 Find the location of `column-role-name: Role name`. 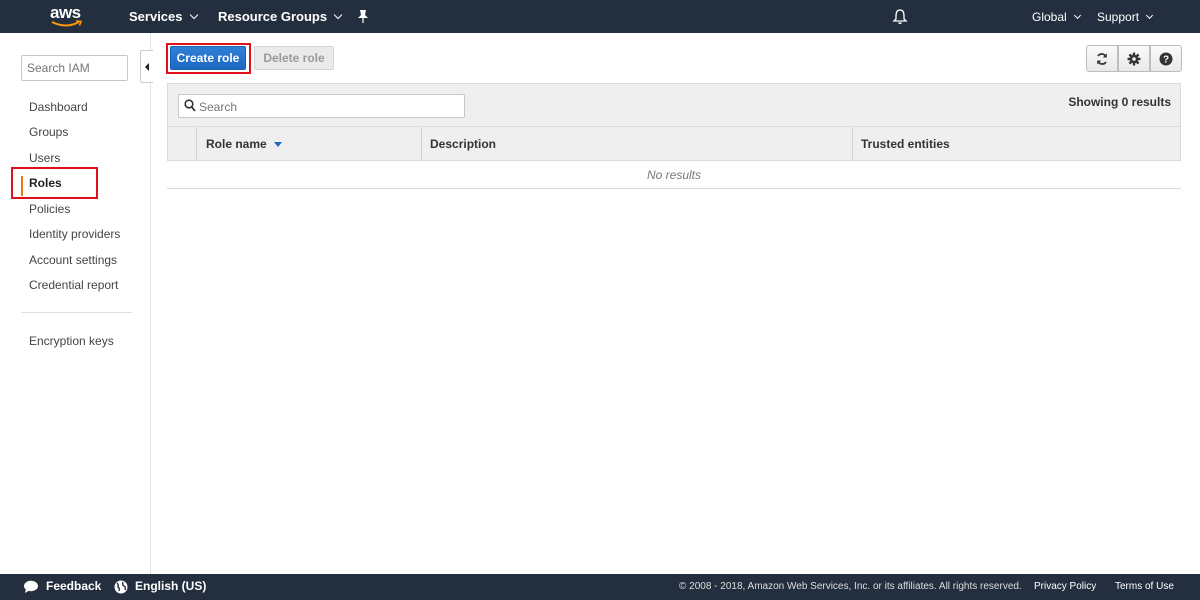

column-role-name: Role name is located at coordinates (309, 143).